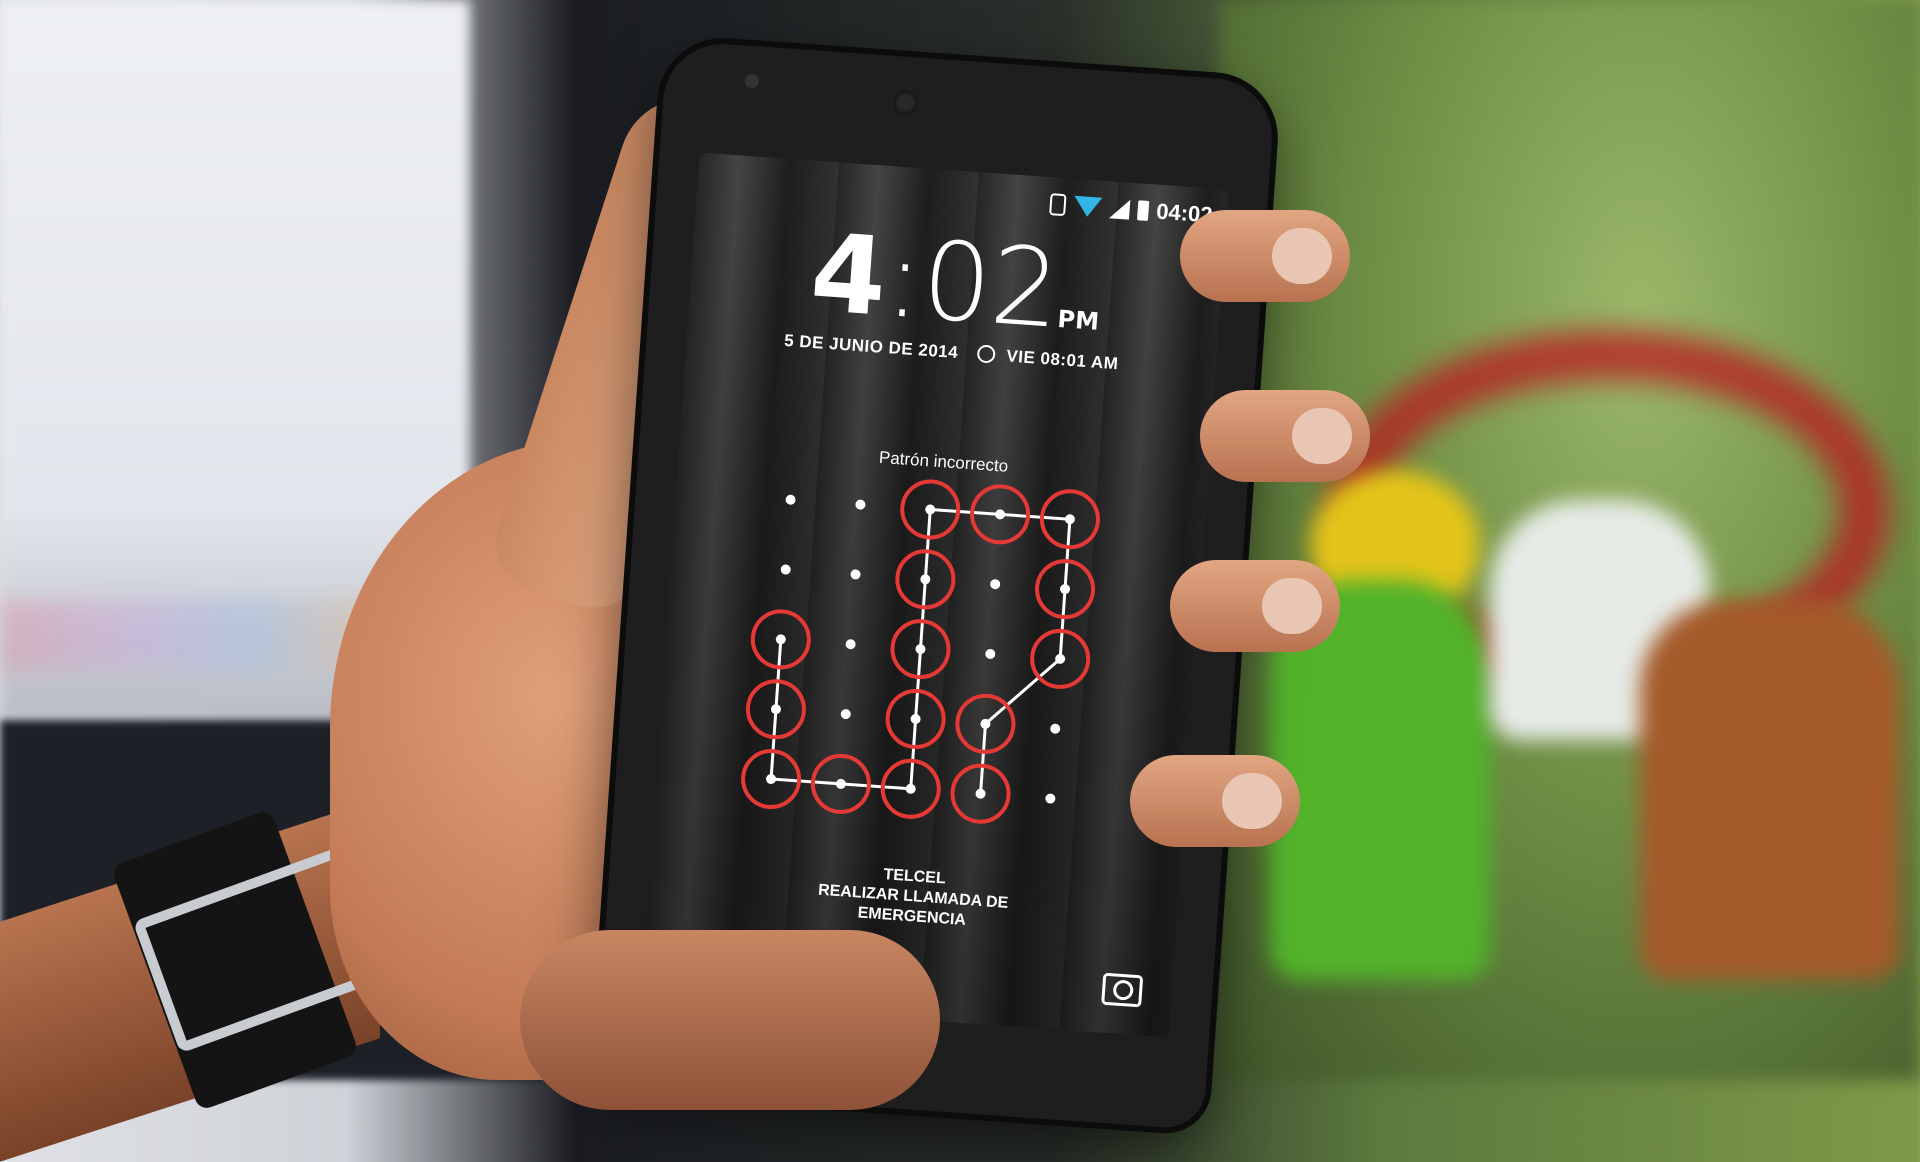 This screenshot has width=1920, height=1162. Describe the element at coordinates (972, 284) in the screenshot. I see `clock-minutes: :02` at that location.